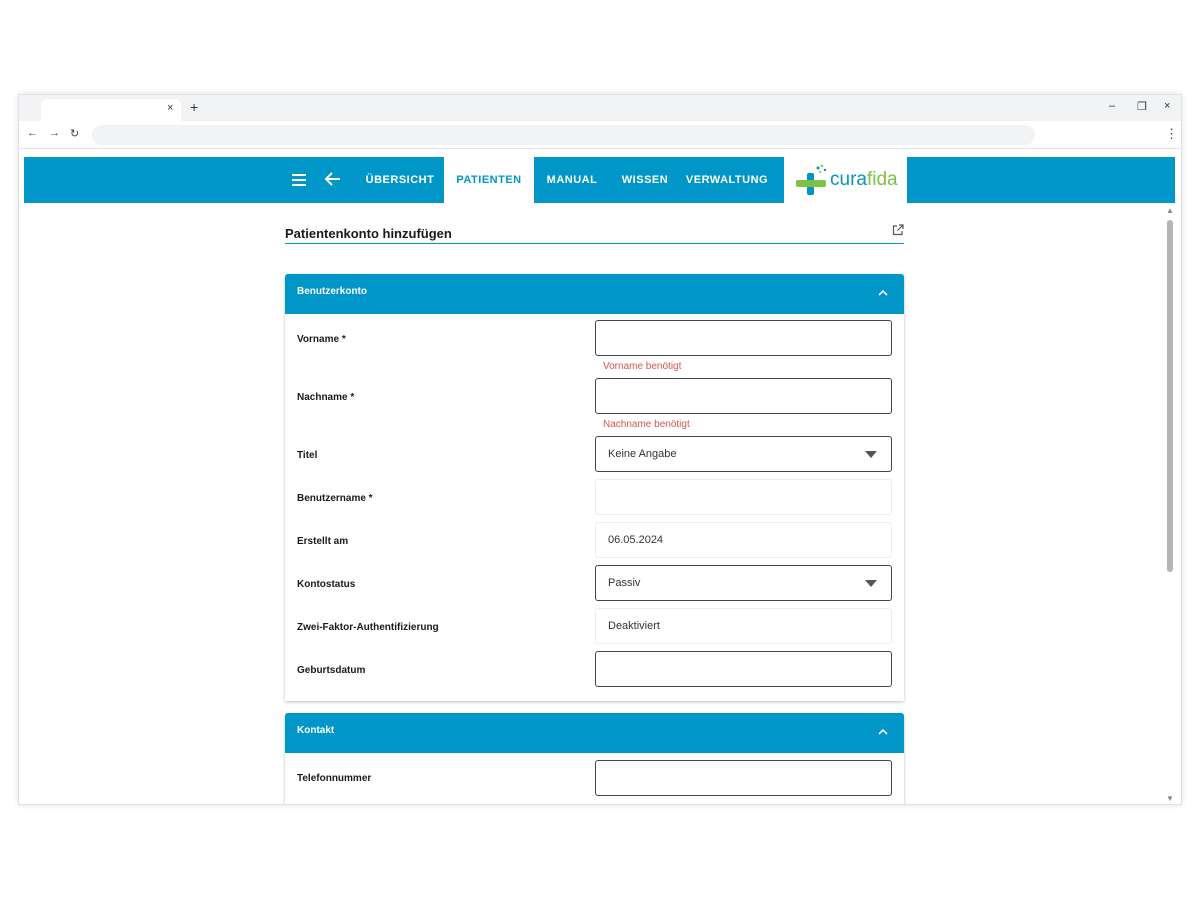  What do you see at coordinates (368, 233) in the screenshot?
I see `page-title: Patientenkonto hinzufügen` at bounding box center [368, 233].